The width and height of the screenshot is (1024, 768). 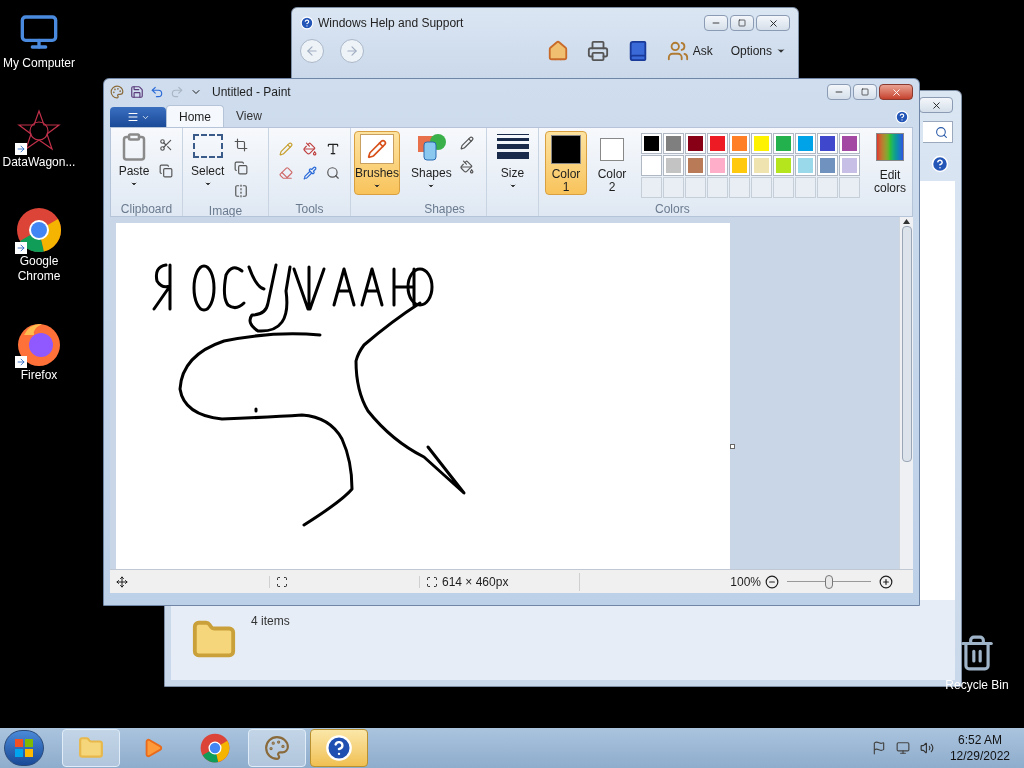 I want to click on fill-bucket-icon, so click(x=309, y=149).